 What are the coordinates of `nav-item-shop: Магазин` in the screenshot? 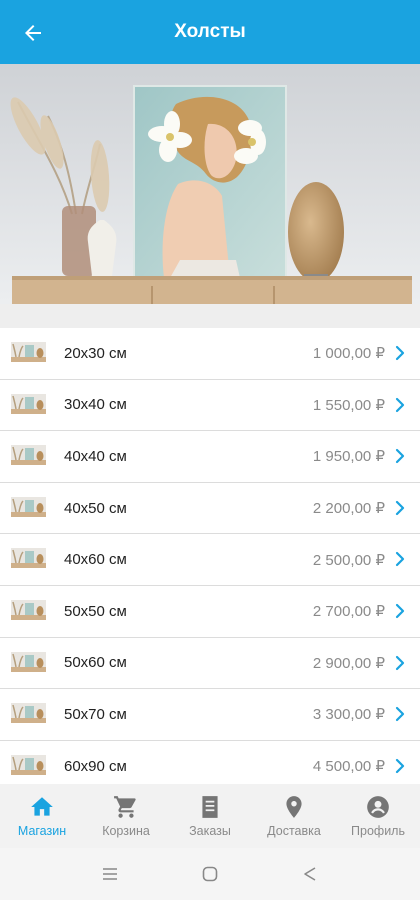 It's located at (42, 816).